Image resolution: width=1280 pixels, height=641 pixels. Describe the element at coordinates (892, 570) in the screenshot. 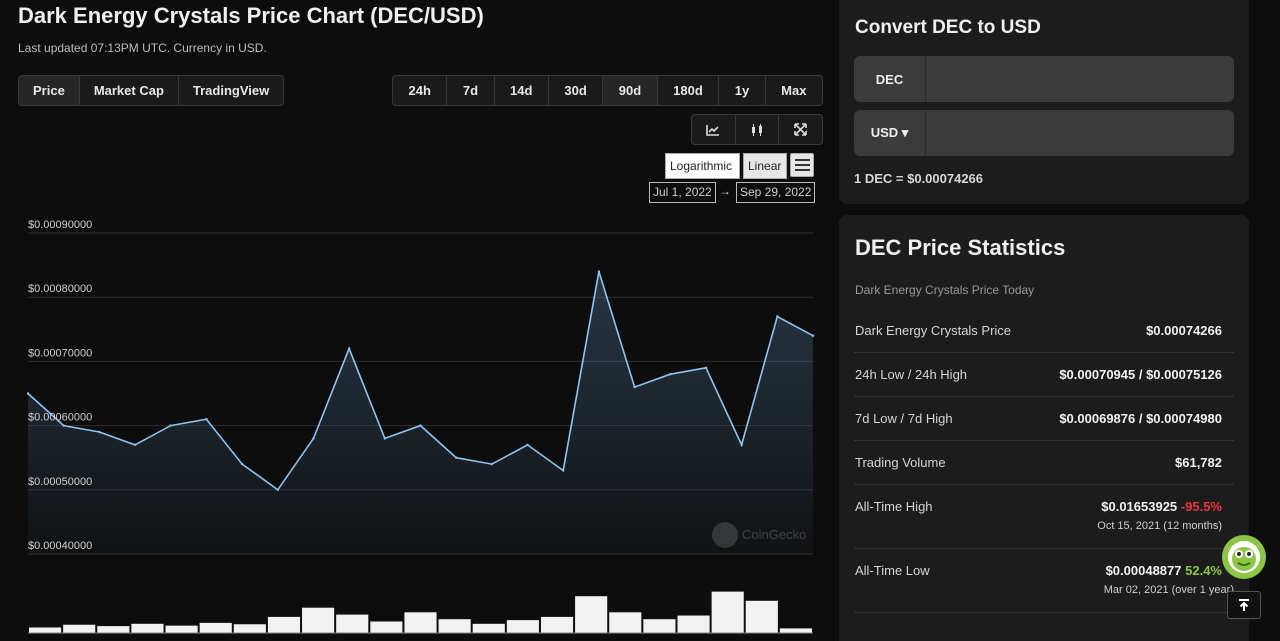

I see `stat-label: All-Time Low` at that location.